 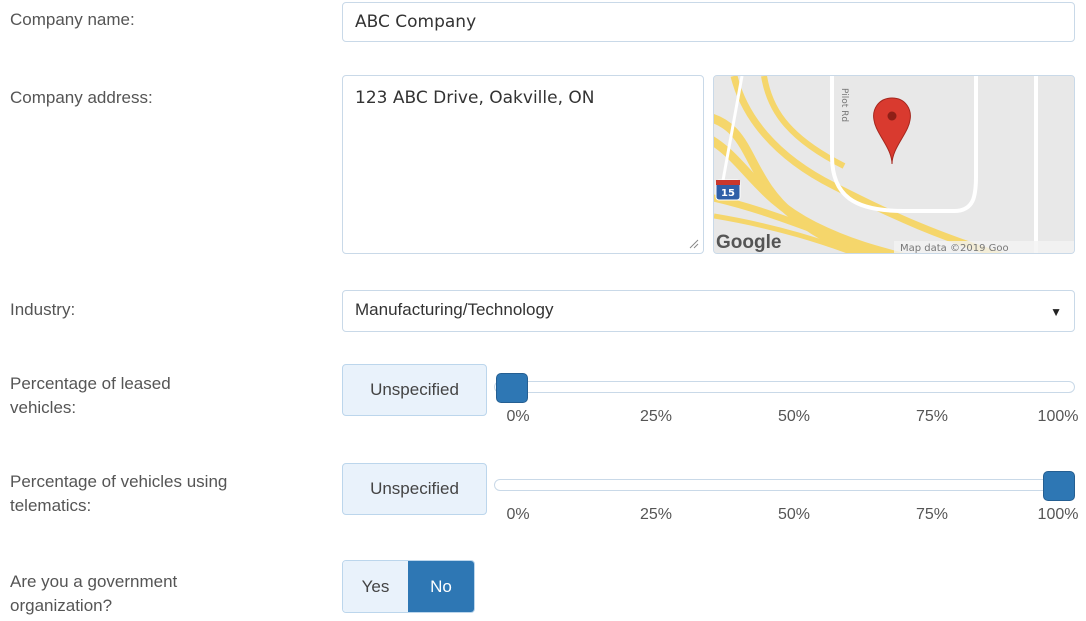 I want to click on telematics-label-line1: Percentage of vehicles using, so click(x=119, y=481).